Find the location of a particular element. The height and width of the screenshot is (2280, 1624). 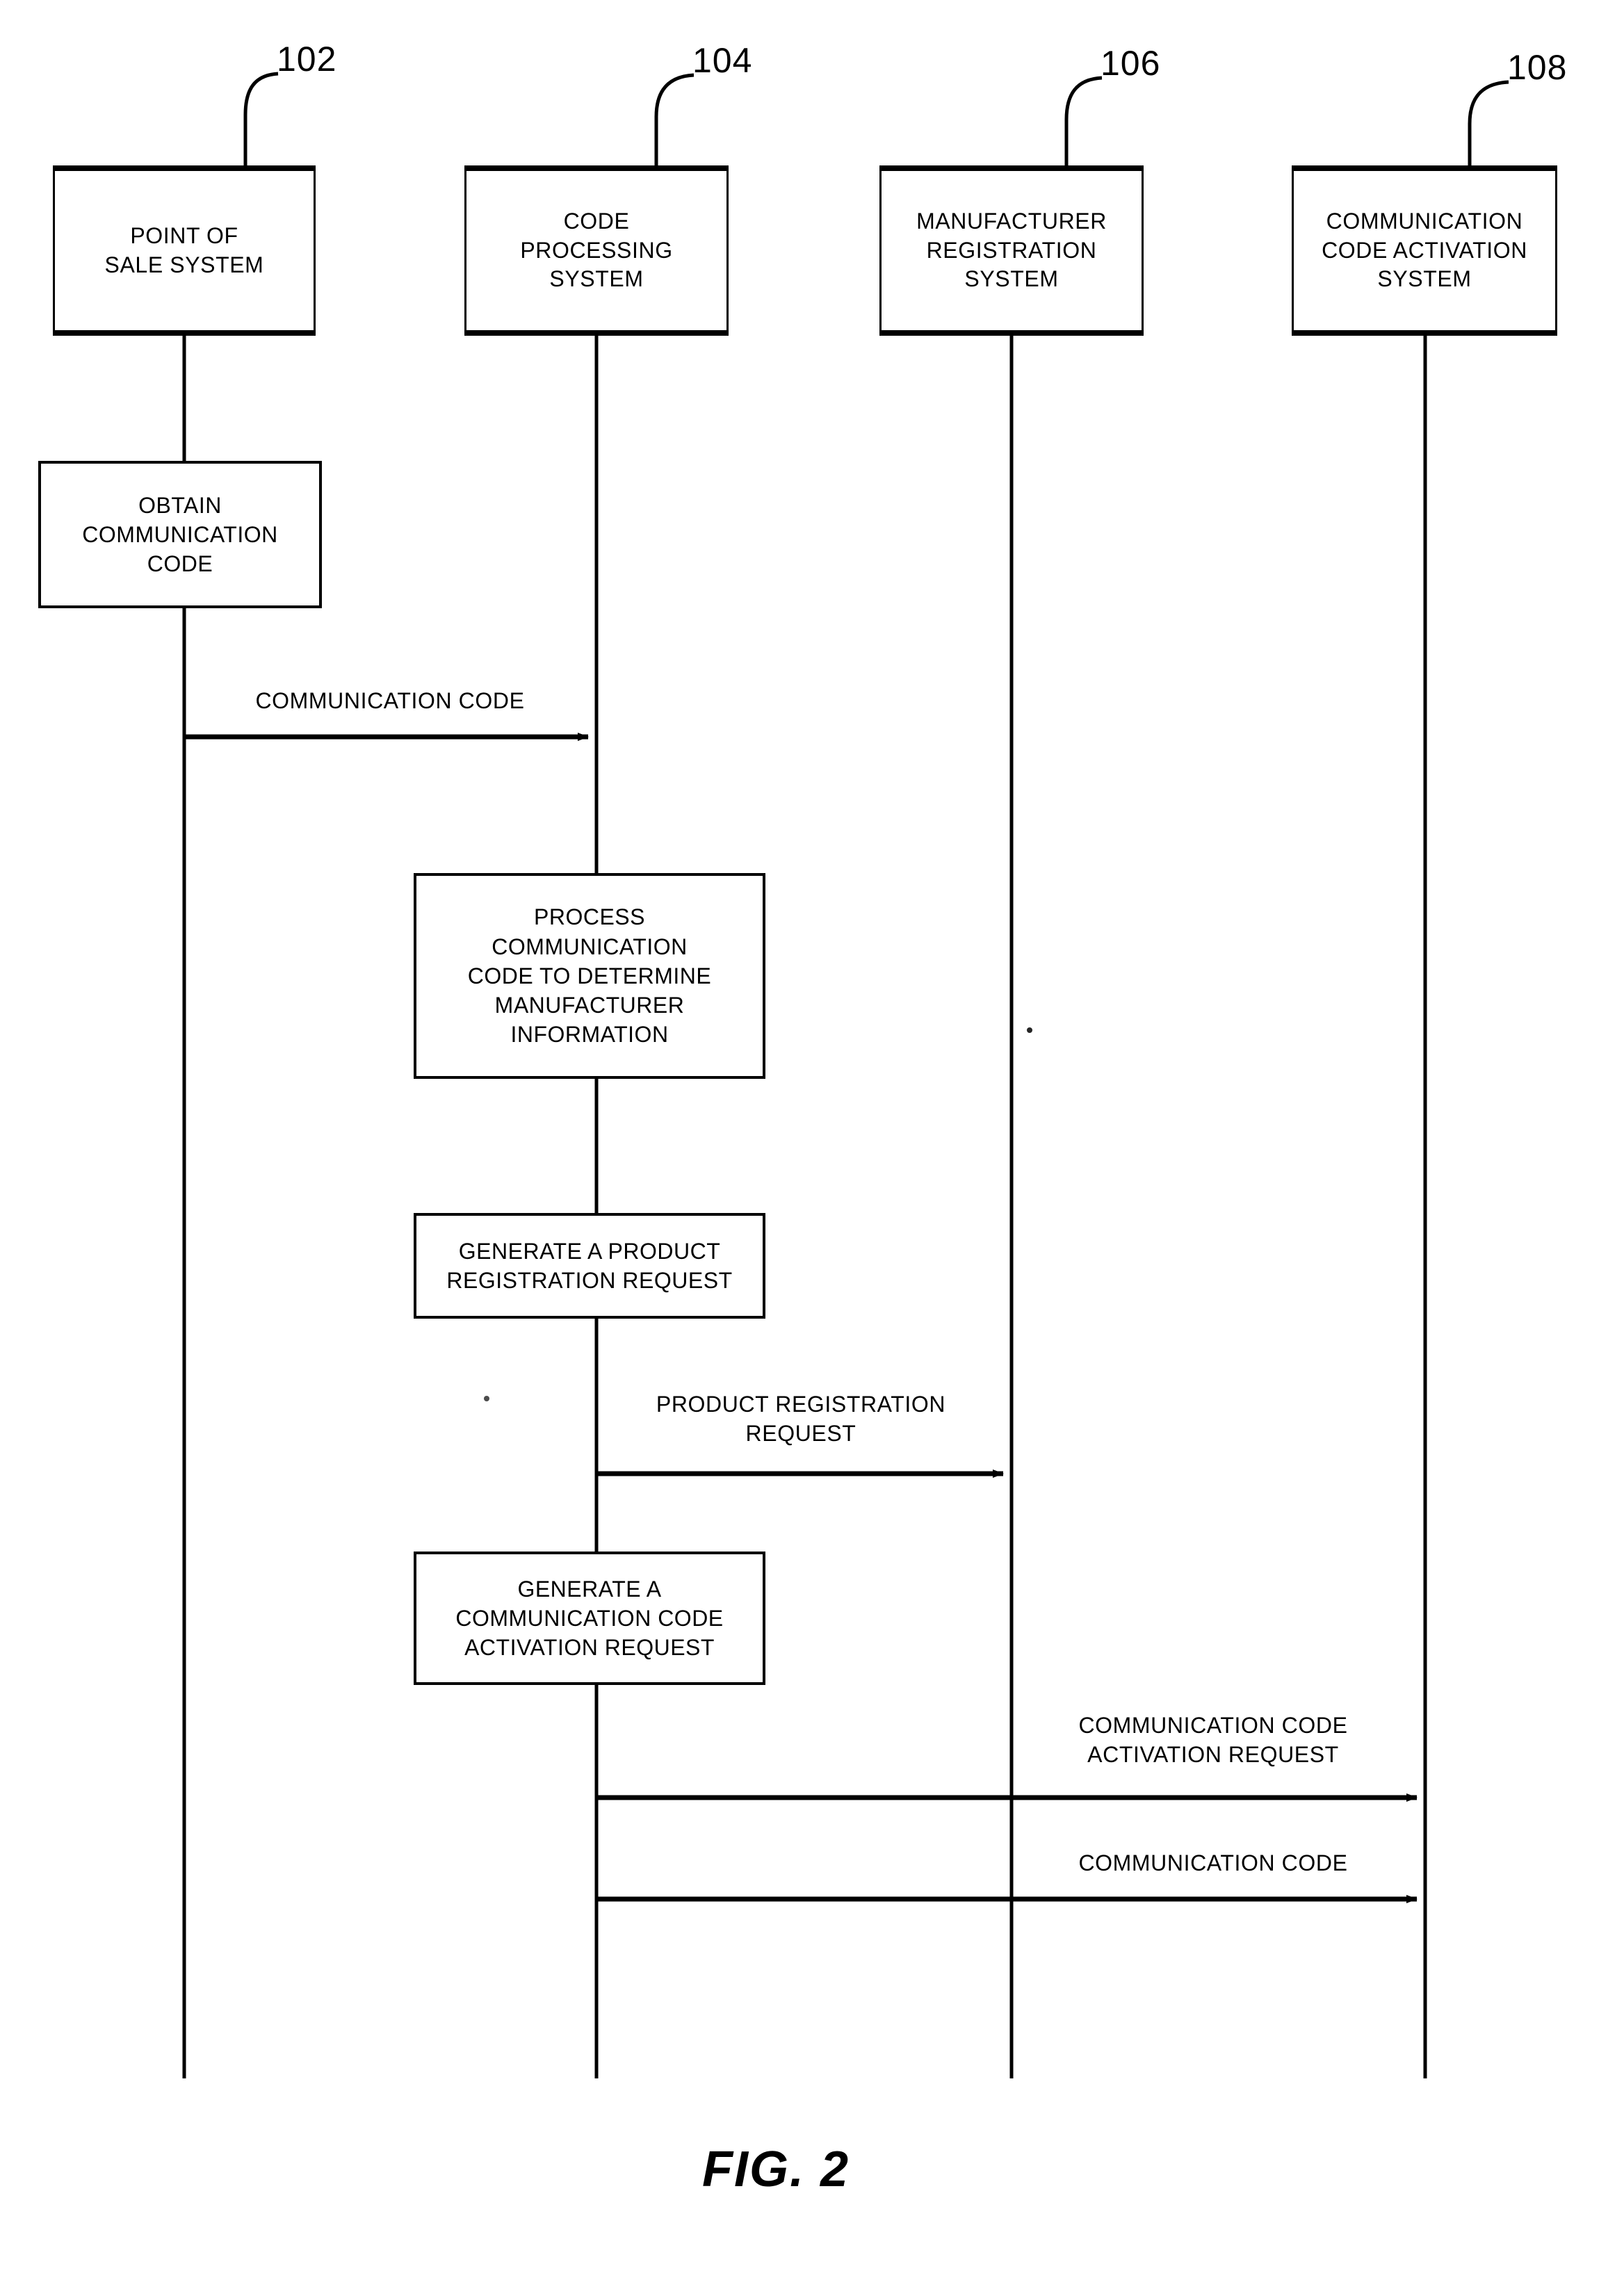

activity-box-generate-product-registration-request: GENERATE A PRODUCT REGISTRATION REQUEST is located at coordinates (589, 1266).